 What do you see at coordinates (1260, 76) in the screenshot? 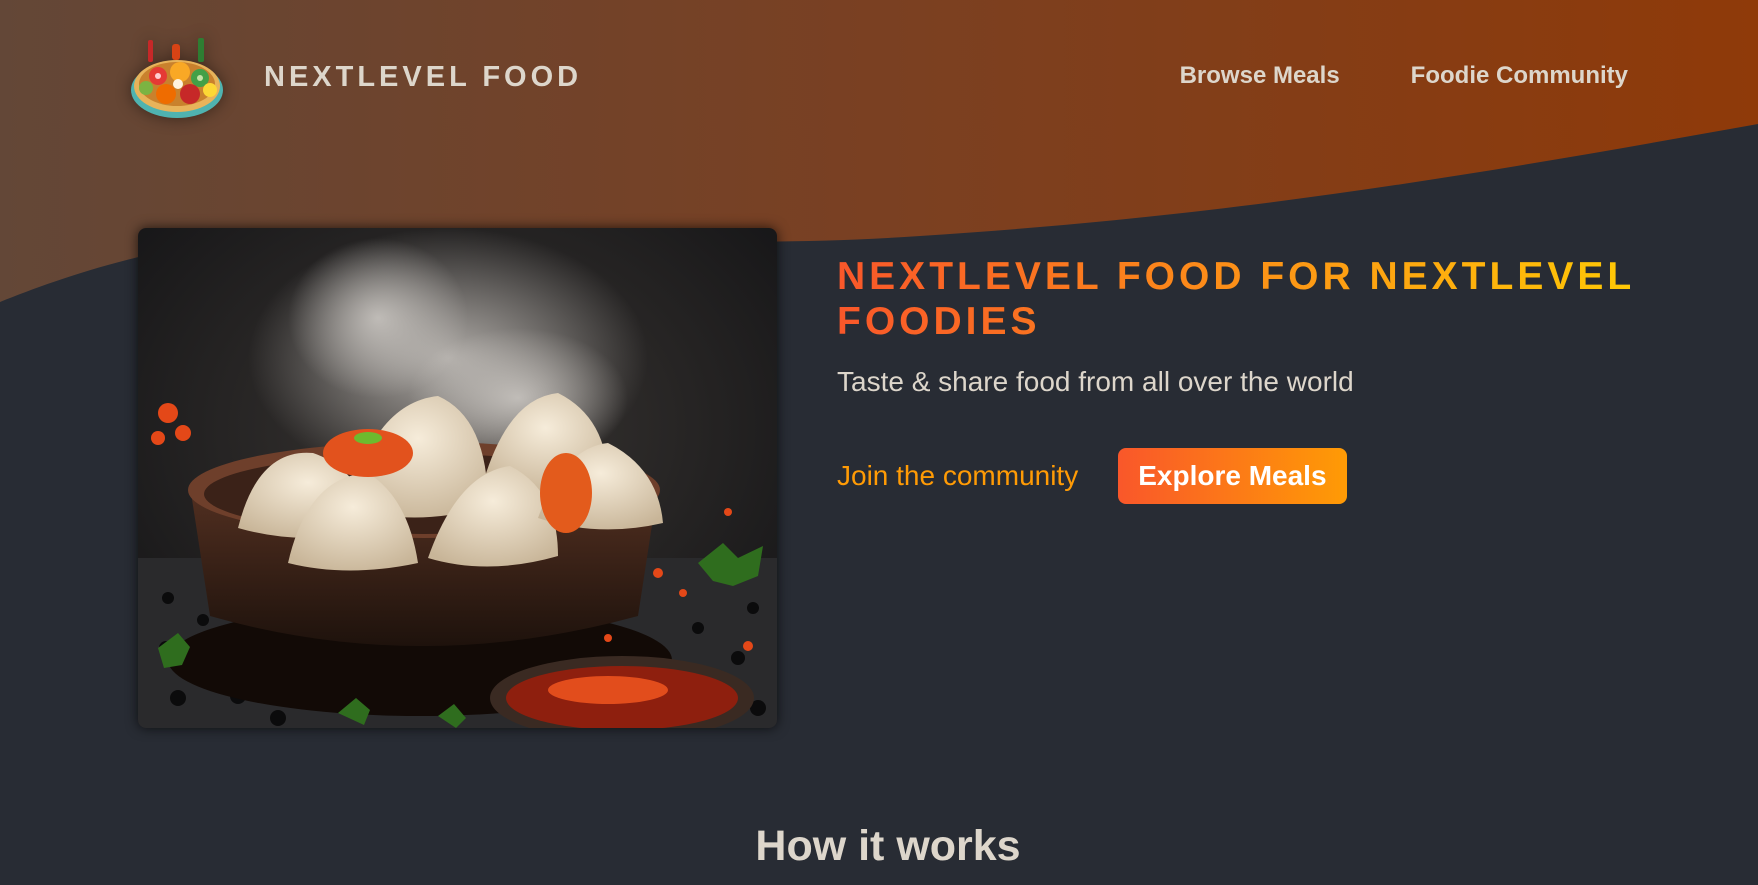
I see `nav-link-browse-meals: Browse Meals` at bounding box center [1260, 76].